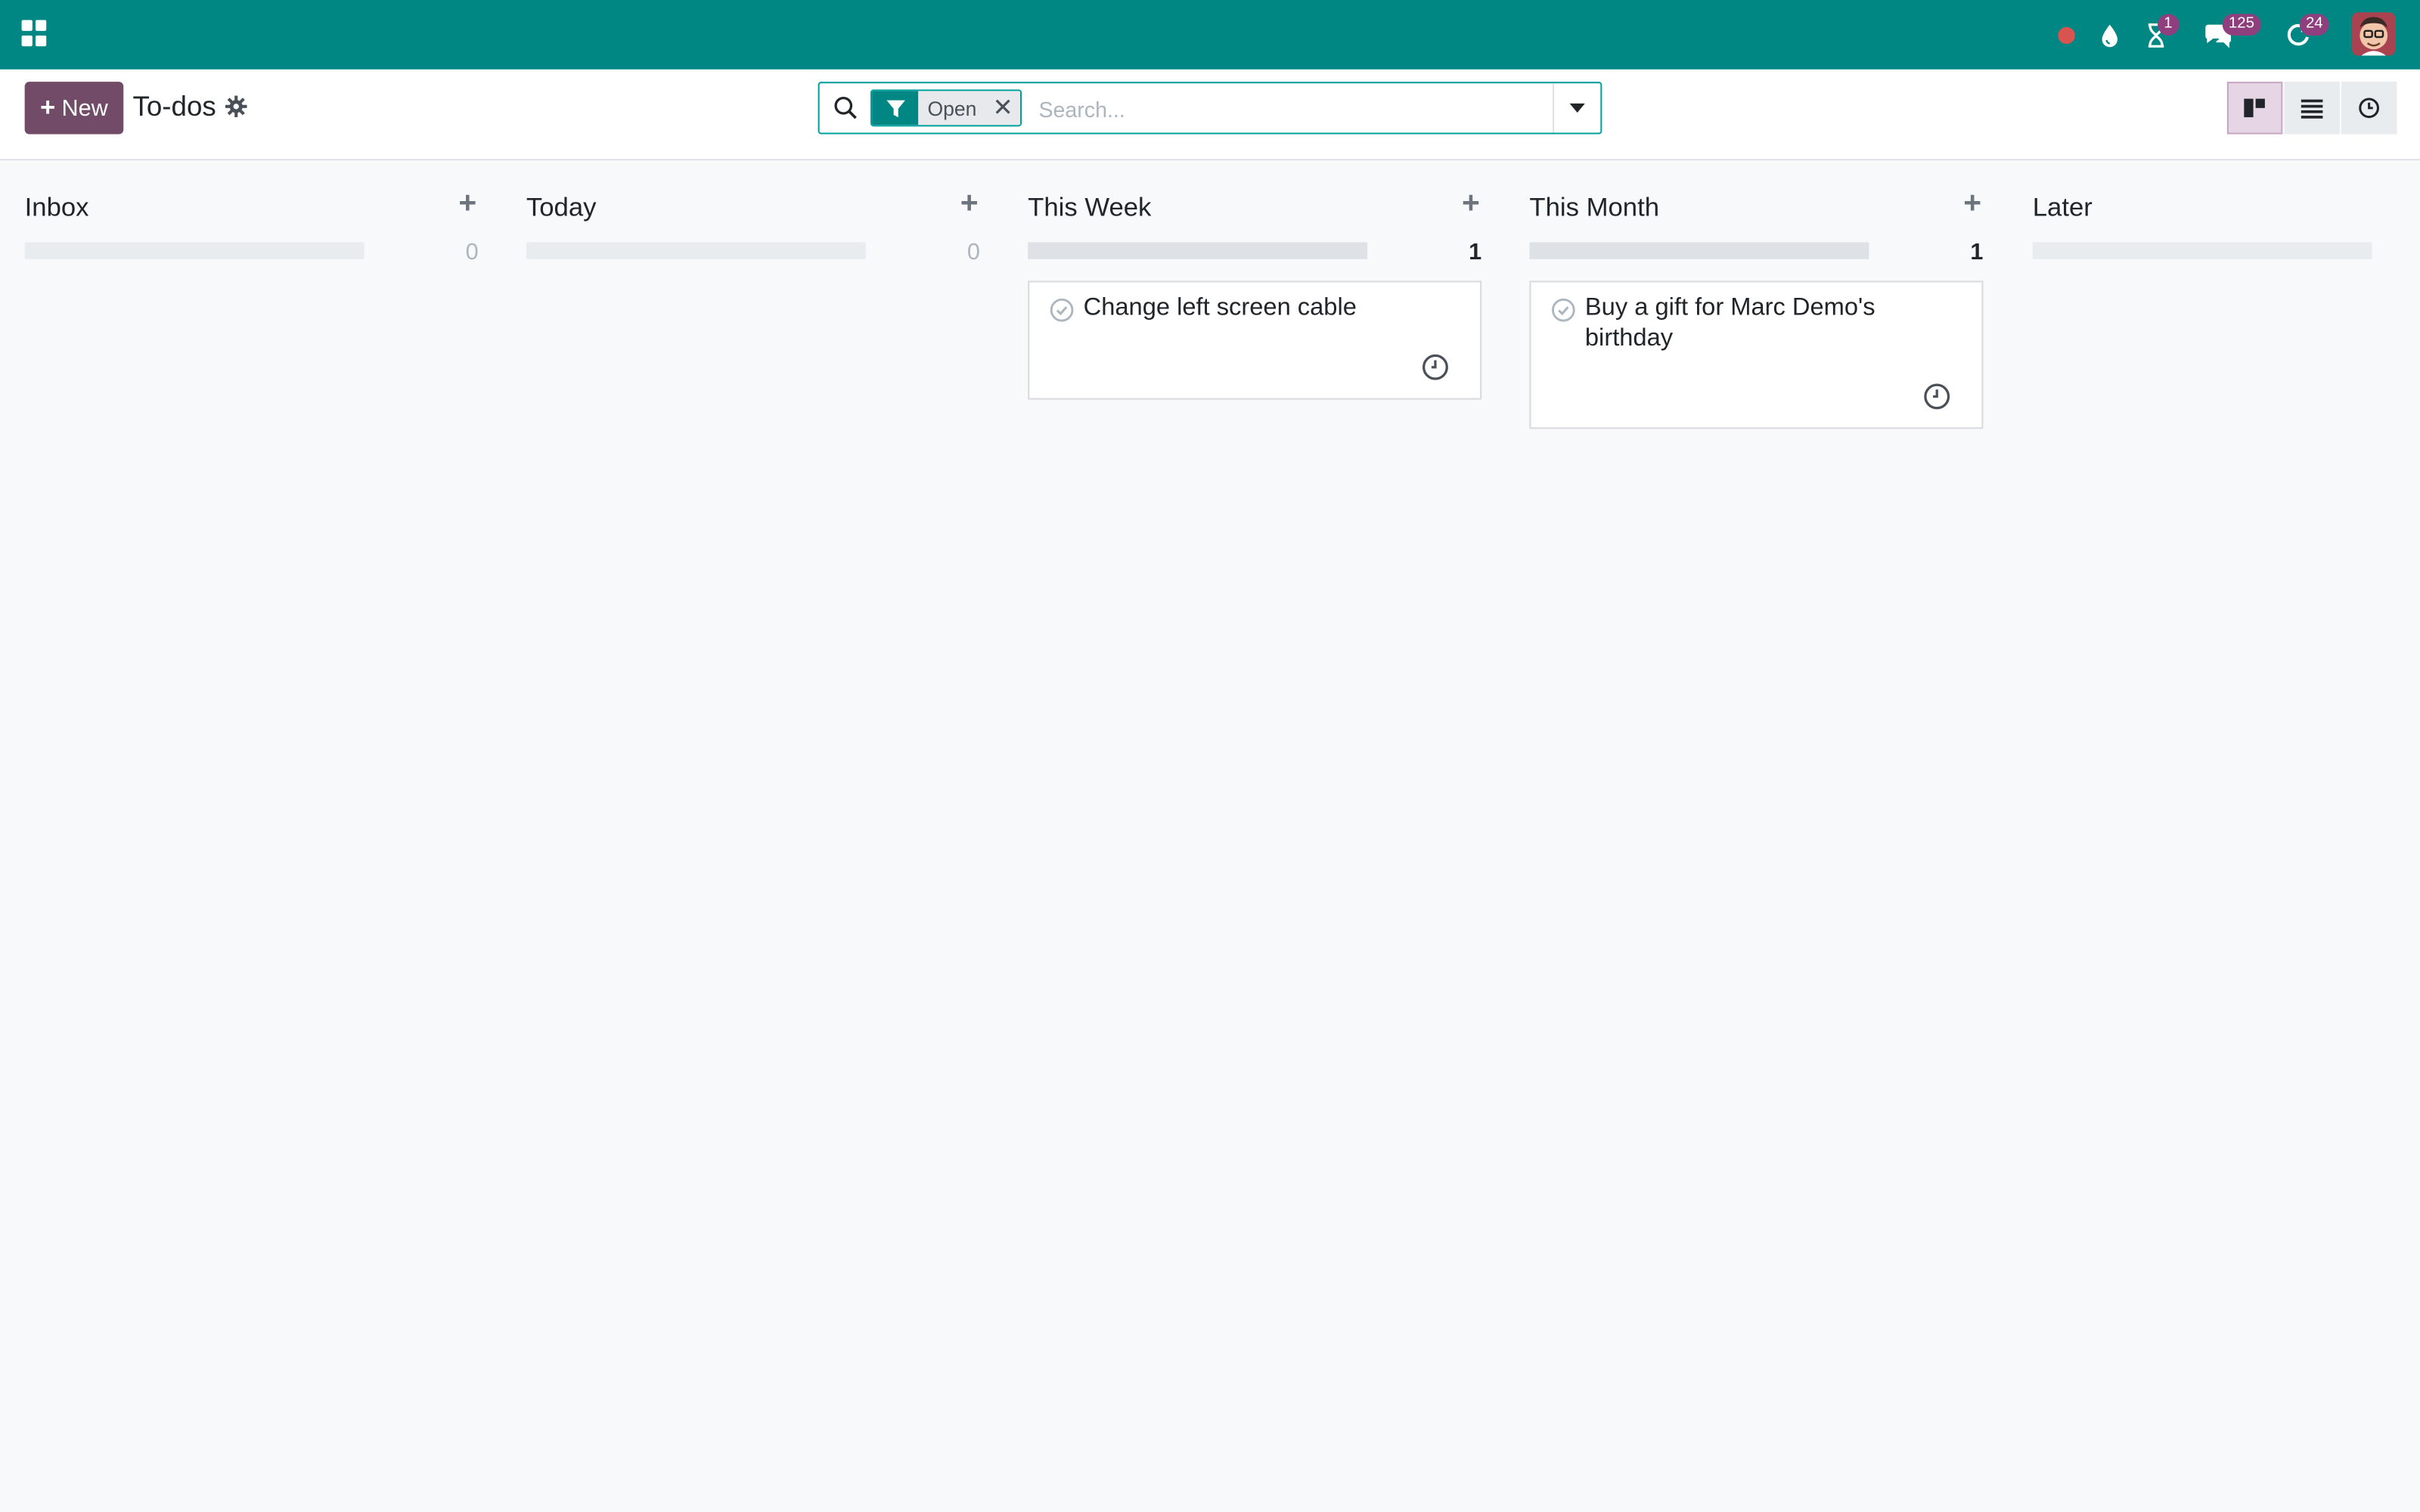 This screenshot has width=2420, height=1512. Describe the element at coordinates (2374, 34) in the screenshot. I see `user-avatar` at that location.